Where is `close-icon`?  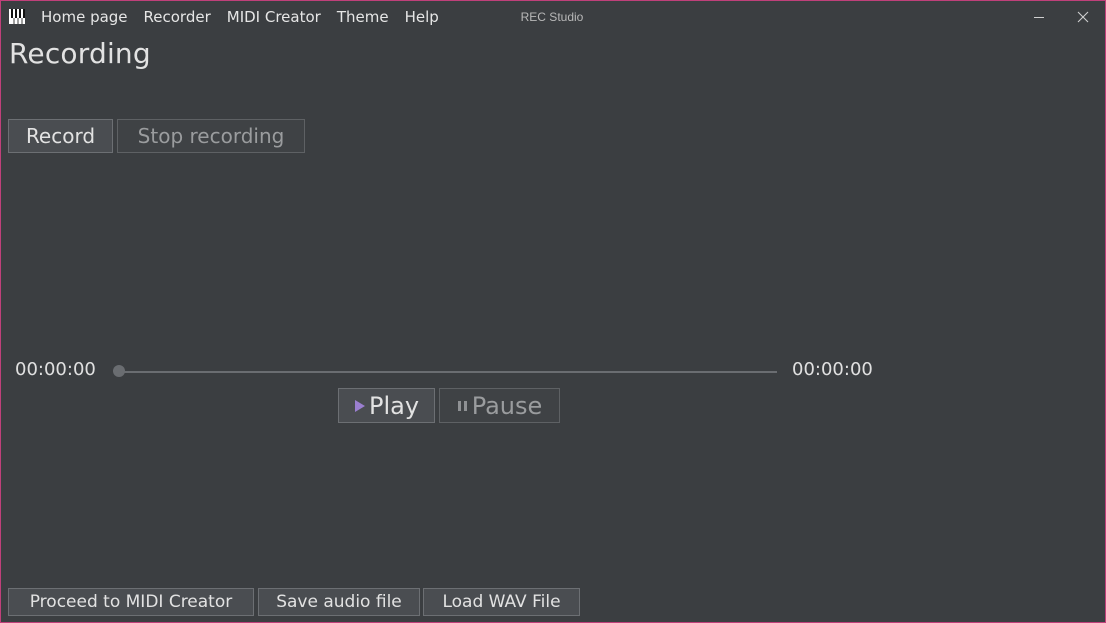 close-icon is located at coordinates (1083, 17).